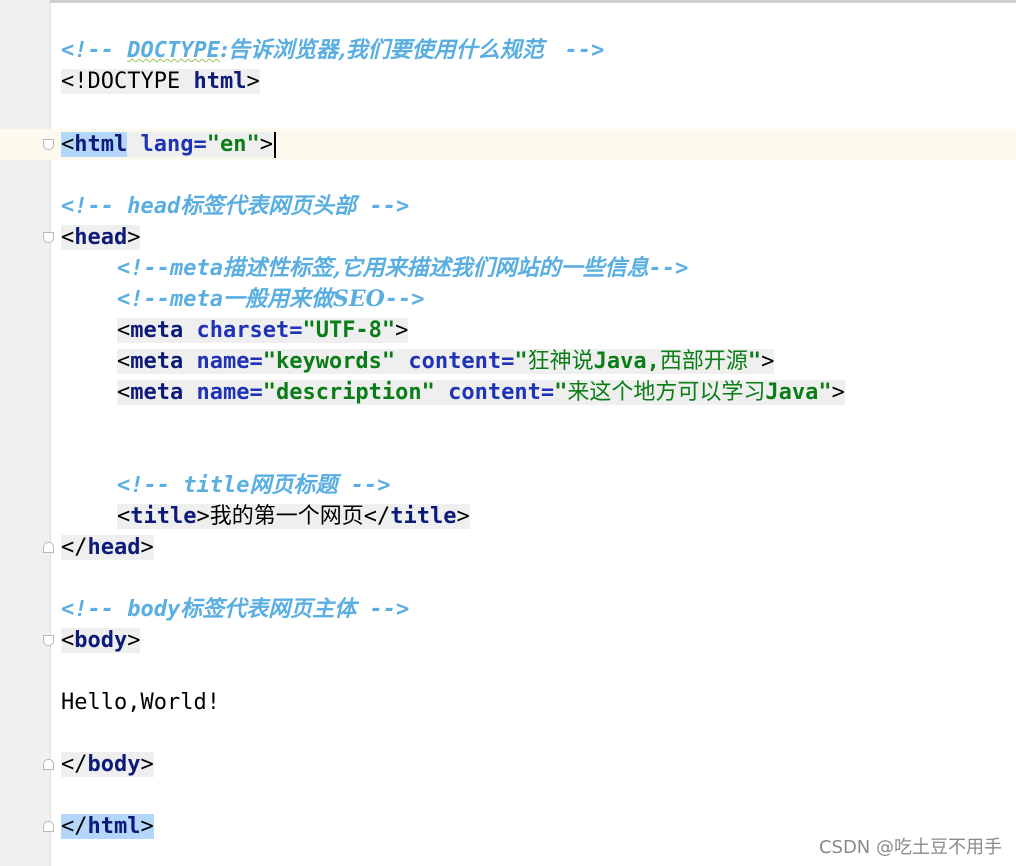 This screenshot has height=866, width=1016. I want to click on title-open-lt: <, so click(124, 516).